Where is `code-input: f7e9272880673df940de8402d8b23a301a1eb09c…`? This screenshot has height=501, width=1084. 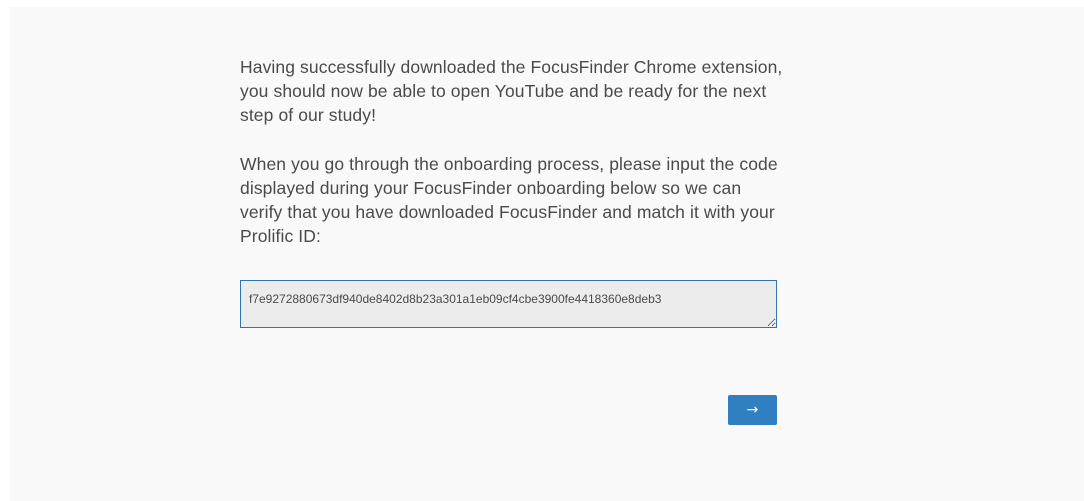 code-input: f7e9272880673df940de8402d8b23a301a1eb09c… is located at coordinates (508, 304).